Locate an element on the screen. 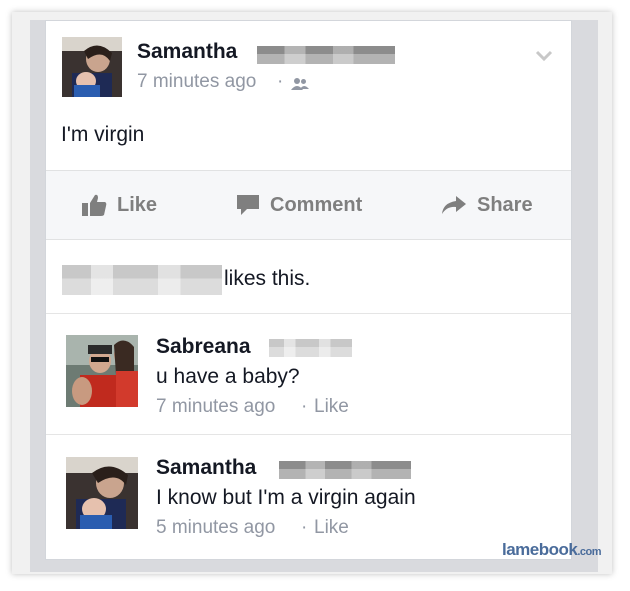 This screenshot has height=591, width=630. like-button-label: Like is located at coordinates (137, 204).